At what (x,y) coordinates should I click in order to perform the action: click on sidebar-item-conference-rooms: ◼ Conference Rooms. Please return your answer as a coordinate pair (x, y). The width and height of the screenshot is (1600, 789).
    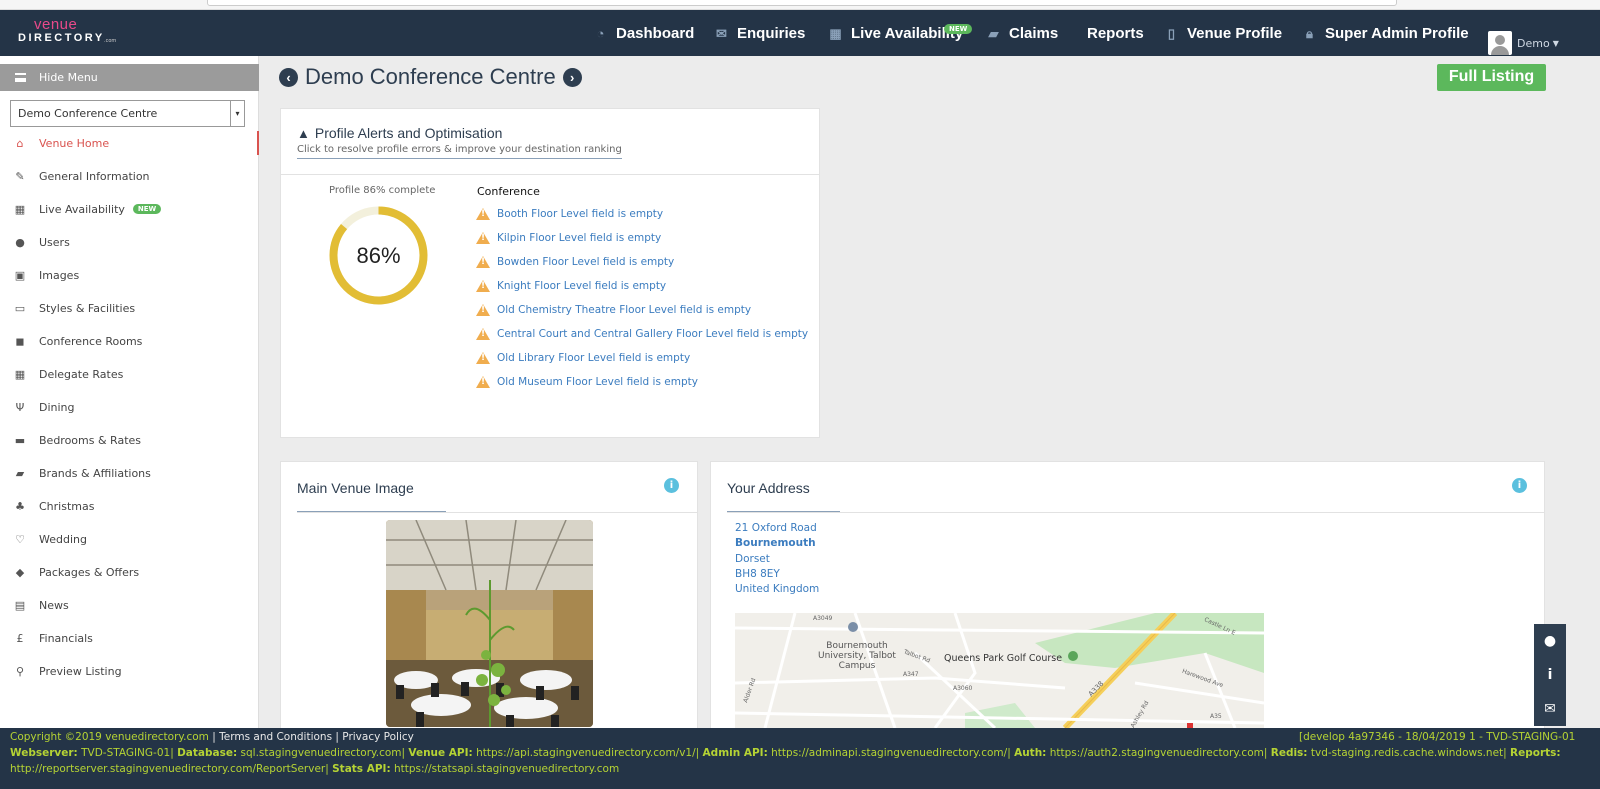
    Looking at the image, I should click on (191, 341).